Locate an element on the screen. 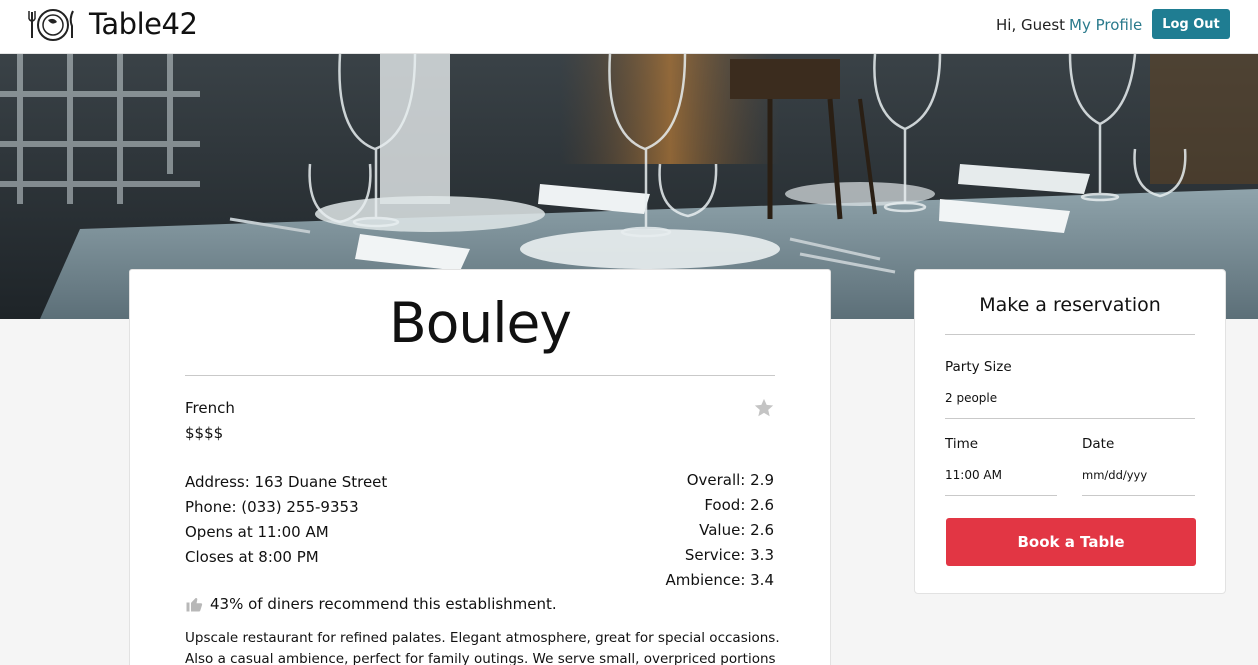  restaurant-name: Bouley is located at coordinates (480, 323).